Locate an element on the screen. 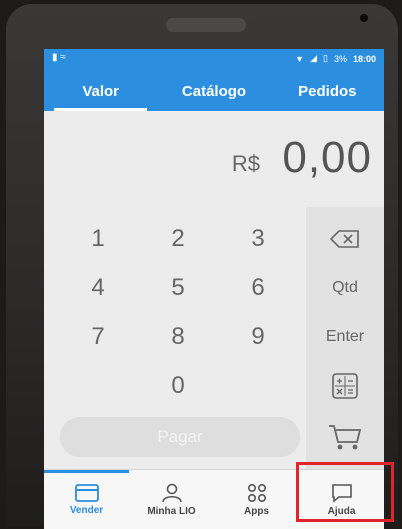  cart-button is located at coordinates (345, 437).